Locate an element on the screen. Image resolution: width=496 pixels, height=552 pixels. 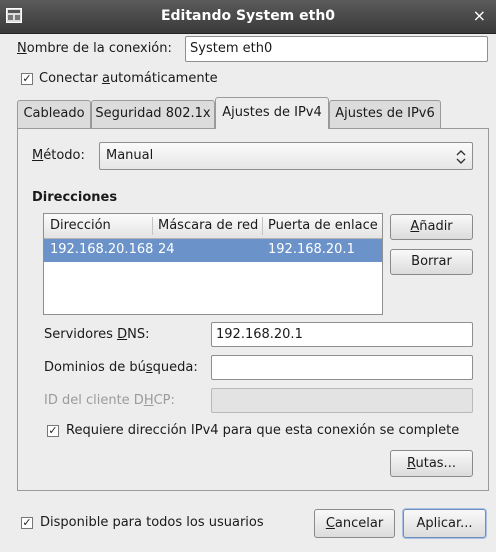
connection-name-input: System eth0 is located at coordinates (336, 49).